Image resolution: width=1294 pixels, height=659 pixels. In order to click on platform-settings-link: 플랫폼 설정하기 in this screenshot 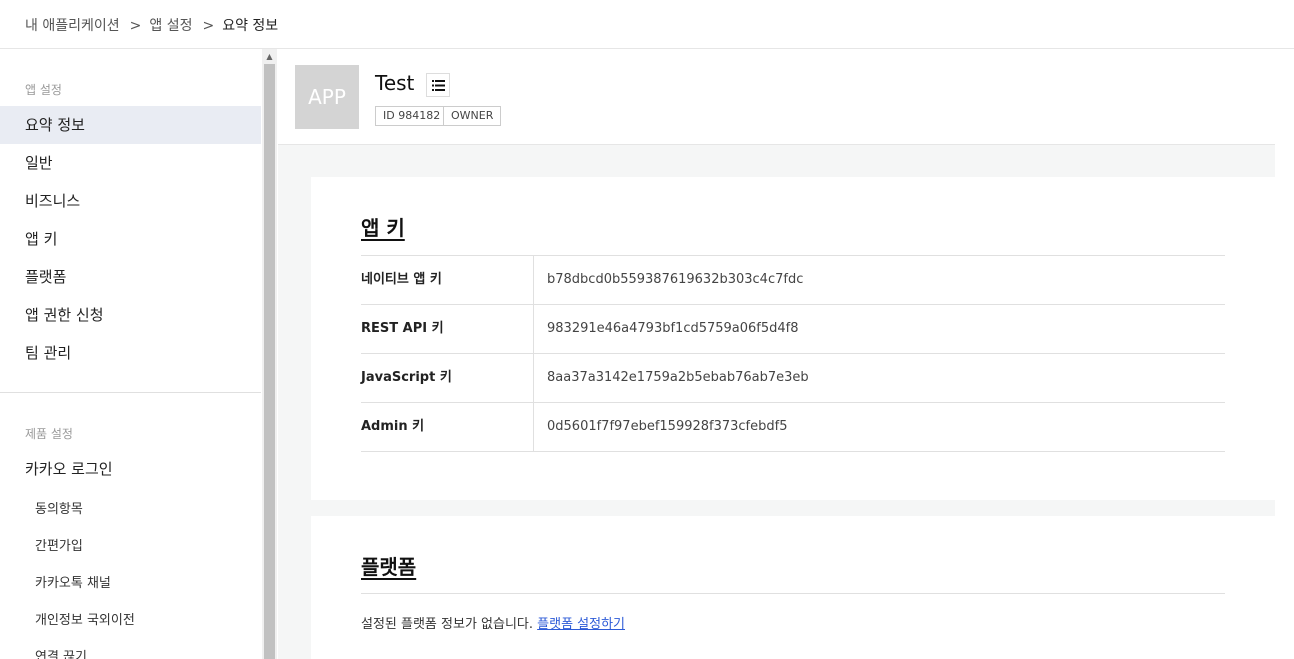, I will do `click(581, 624)`.